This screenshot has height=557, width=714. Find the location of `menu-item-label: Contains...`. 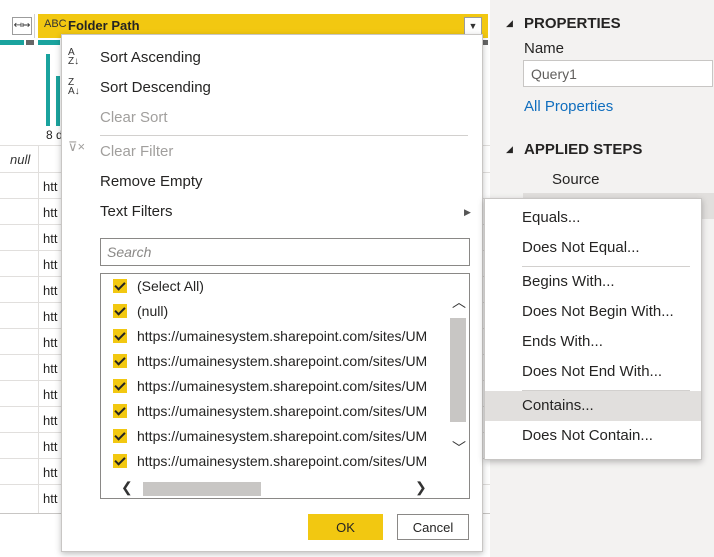

menu-item-label: Contains... is located at coordinates (558, 405).